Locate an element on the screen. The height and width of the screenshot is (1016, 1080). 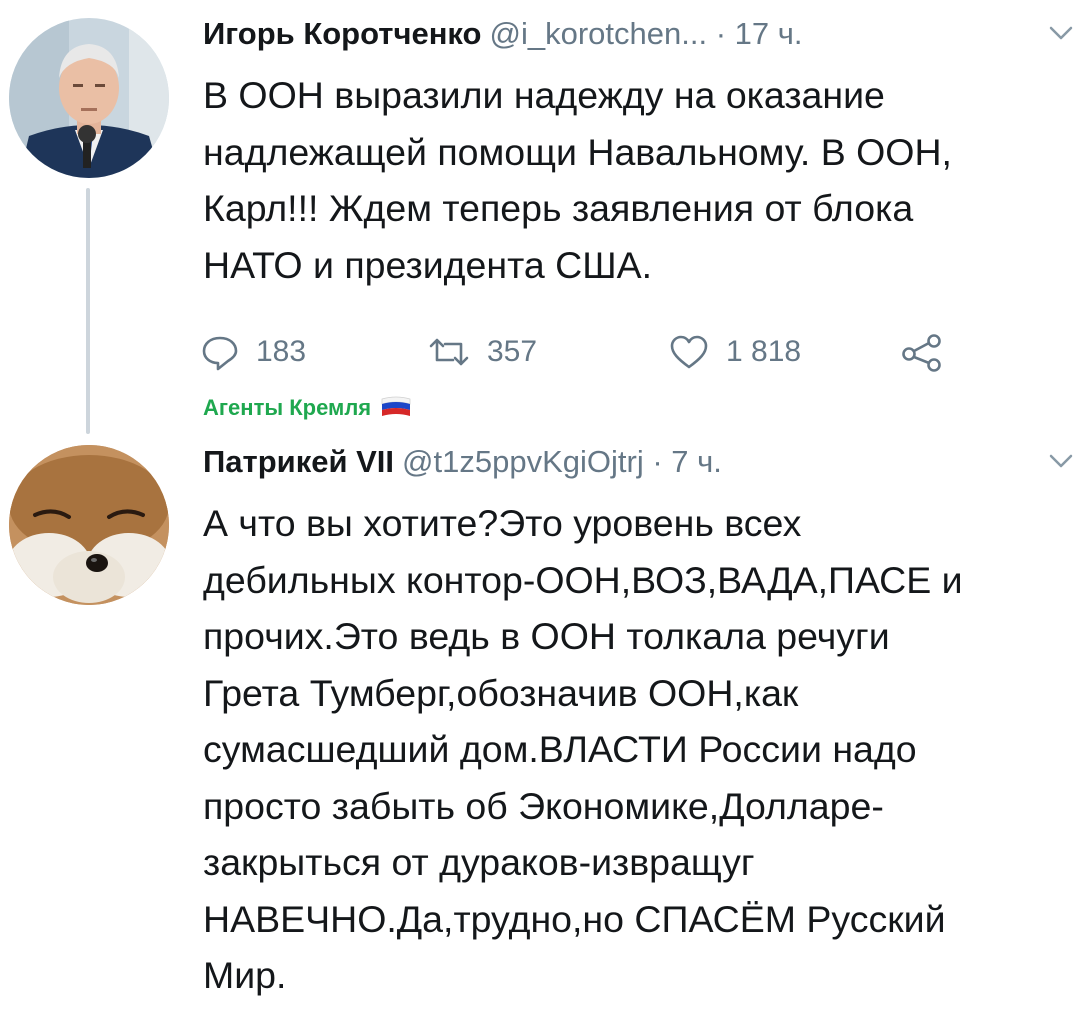
timestamp: 17 ч. is located at coordinates (769, 33).